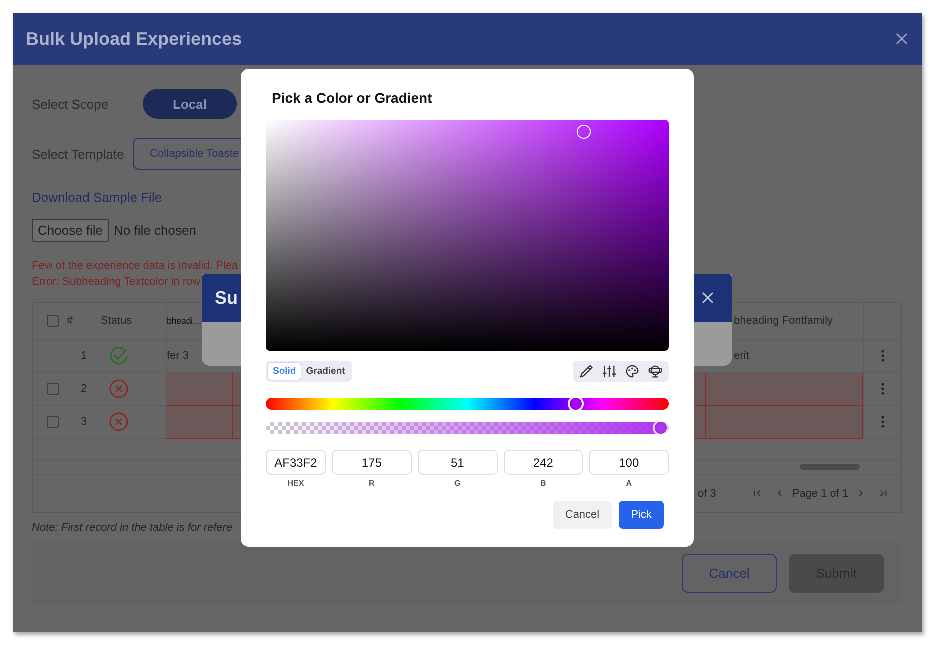 The image size is (936, 646). I want to click on field-label: B, so click(543, 483).